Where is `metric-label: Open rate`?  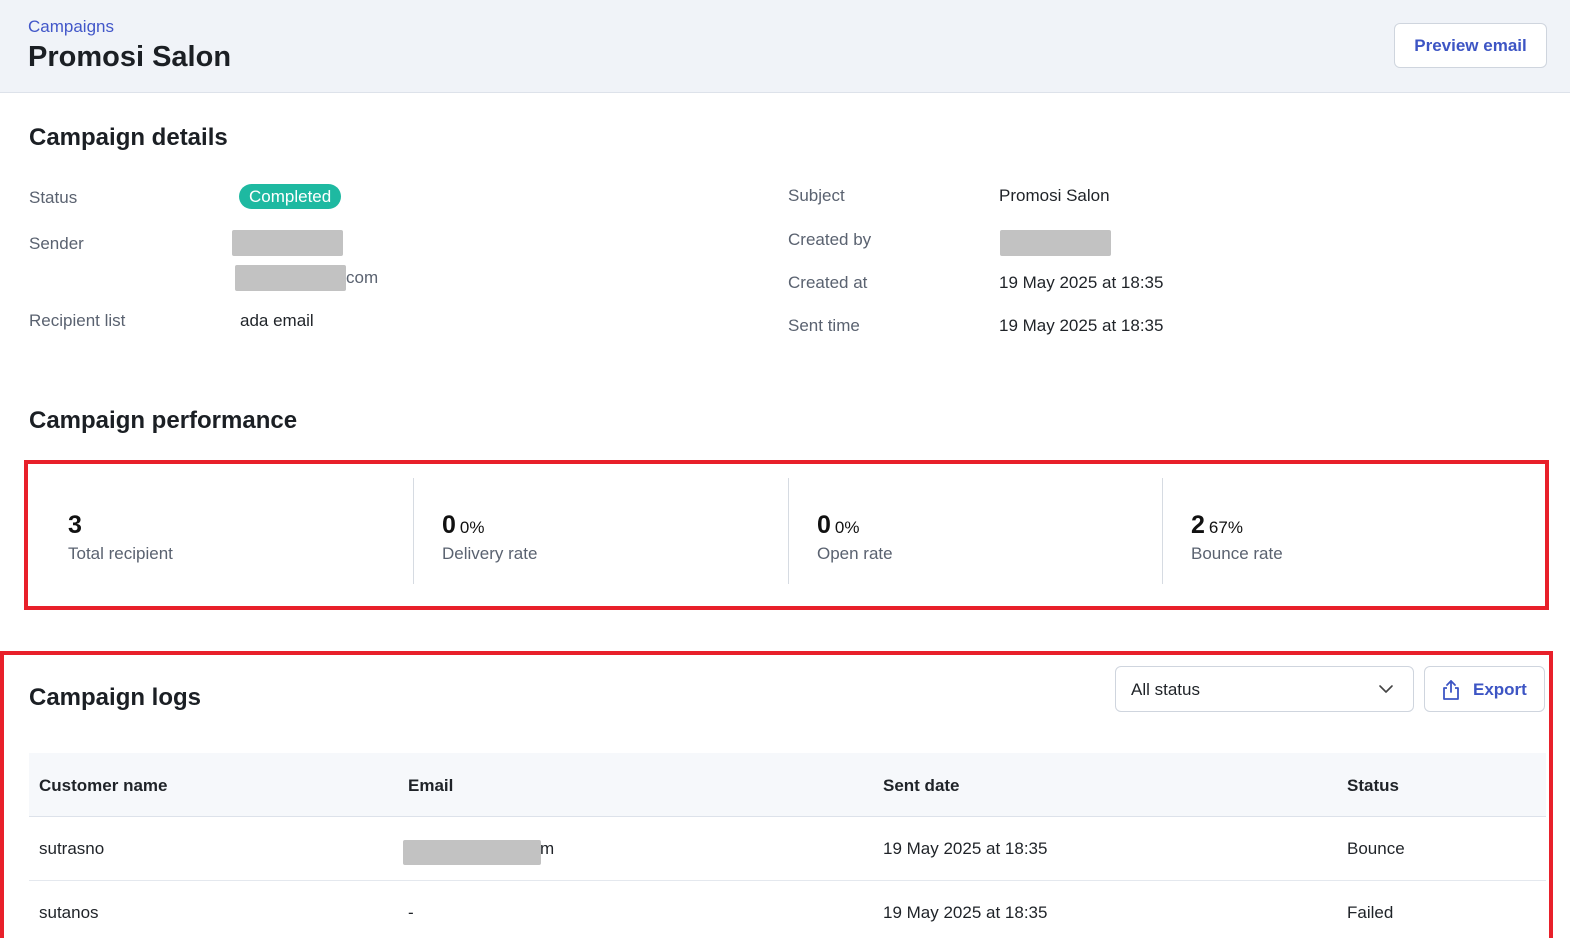 metric-label: Open rate is located at coordinates (855, 553).